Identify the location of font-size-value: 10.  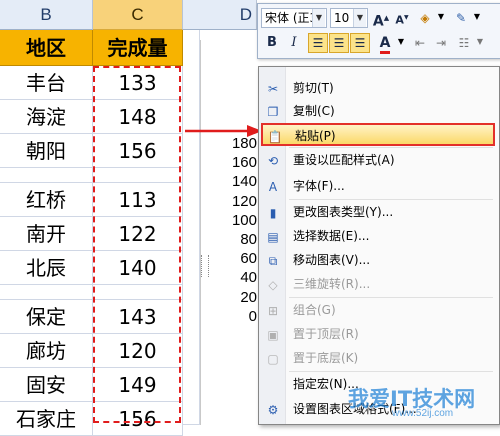
(342, 18).